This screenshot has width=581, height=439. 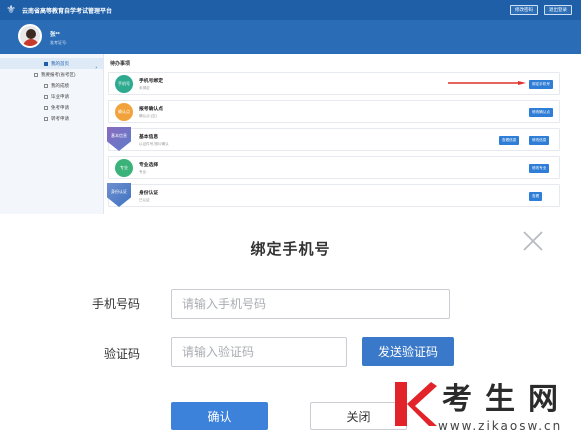 I want to click on edit-info-button: 修改信息, so click(x=539, y=140).